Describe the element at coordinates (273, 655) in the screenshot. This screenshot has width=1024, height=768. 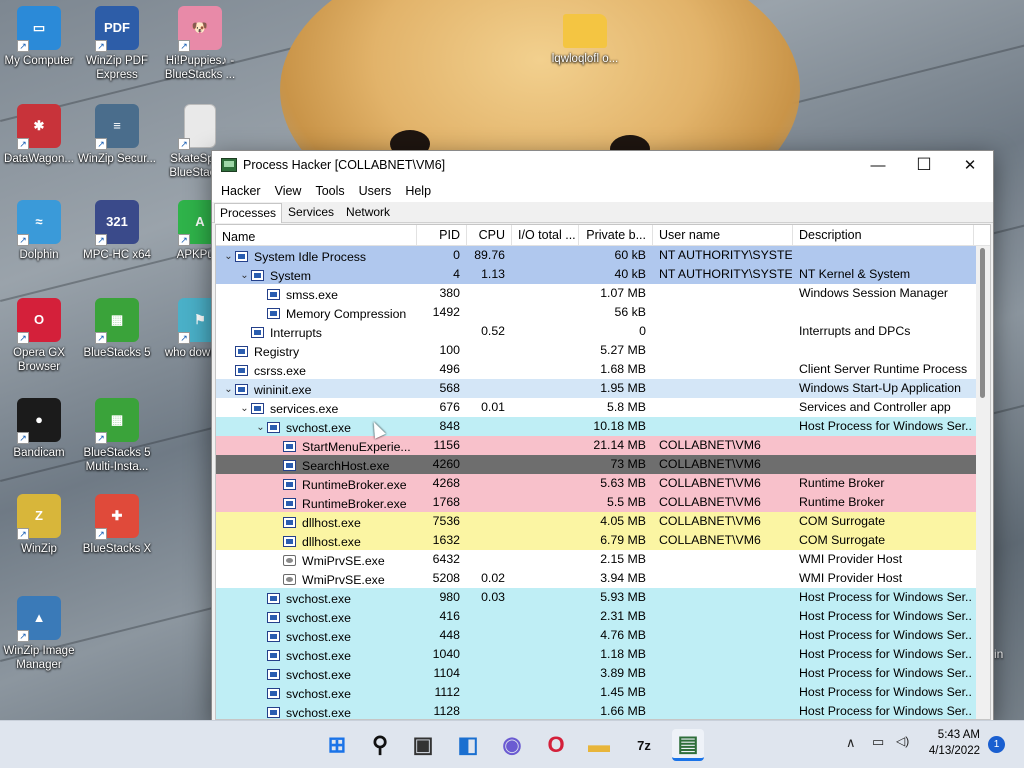
I see `process-window-icon` at that location.